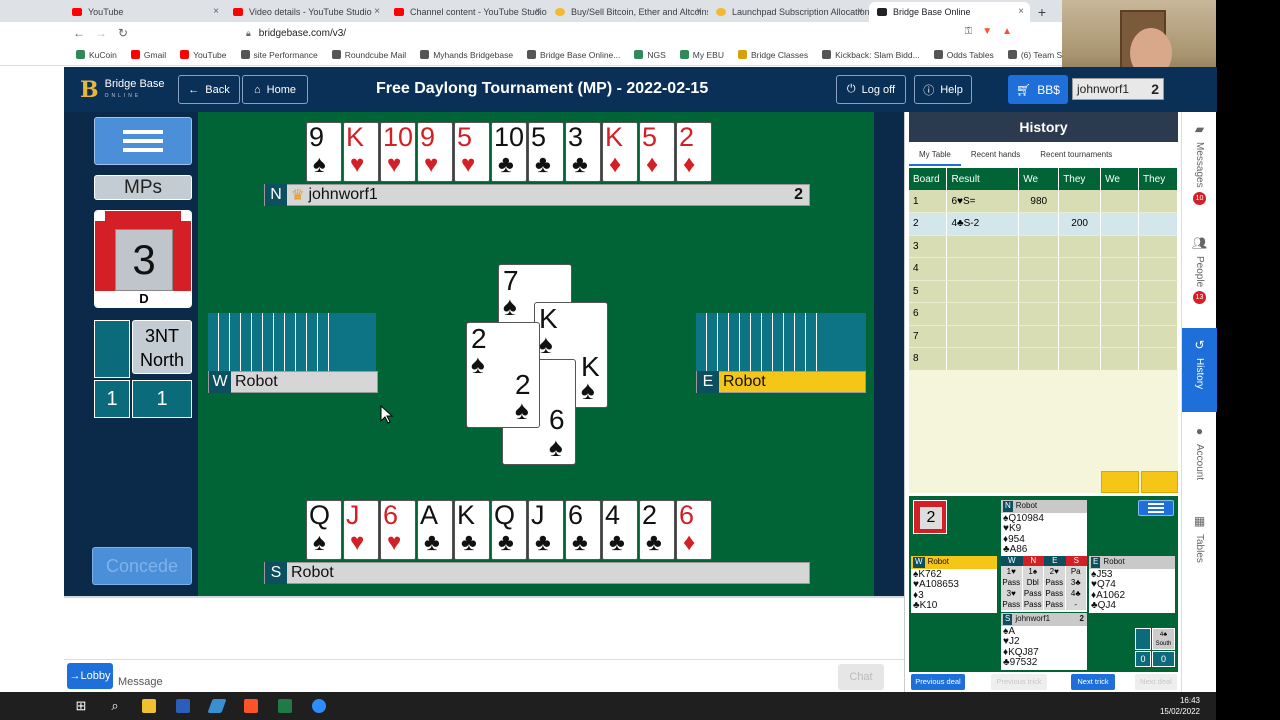 This screenshot has height=720, width=1280. What do you see at coordinates (324, 530) in the screenshot?
I see `playing-card: Q ♠` at bounding box center [324, 530].